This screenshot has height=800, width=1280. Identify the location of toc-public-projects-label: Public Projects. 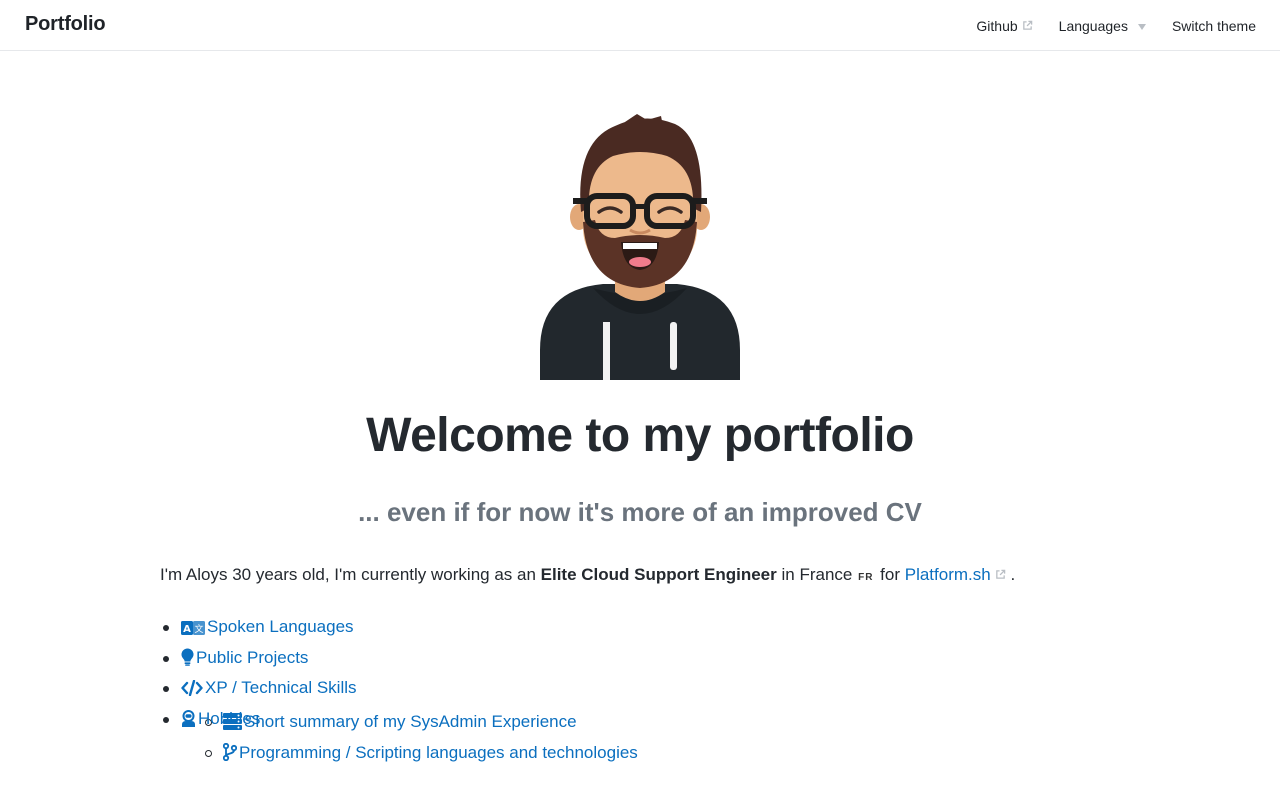
(252, 657).